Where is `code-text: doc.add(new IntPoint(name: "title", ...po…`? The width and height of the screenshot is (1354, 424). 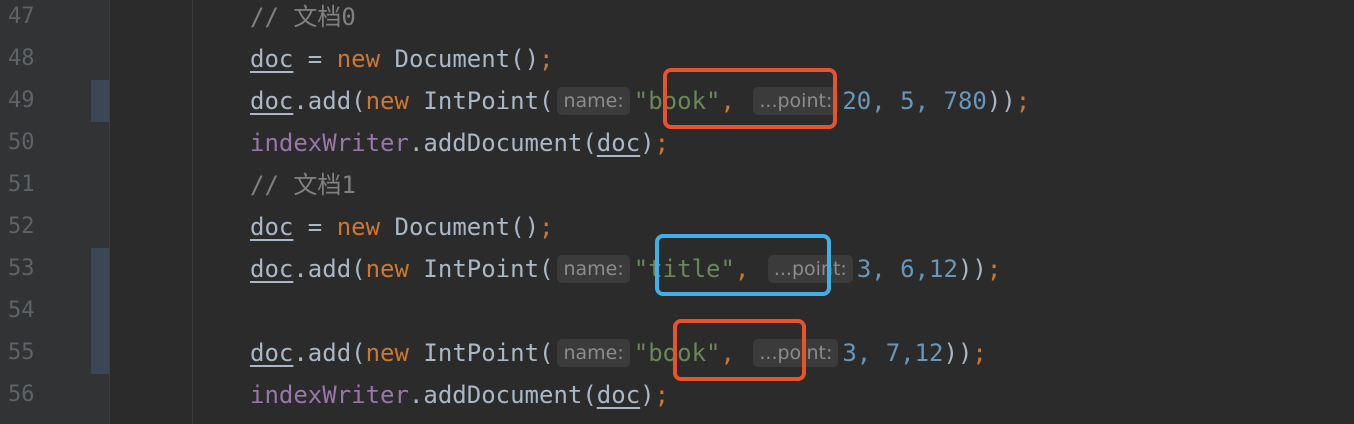 code-text: doc.add(new IntPoint(name: "title", ...po… is located at coordinates (625, 269).